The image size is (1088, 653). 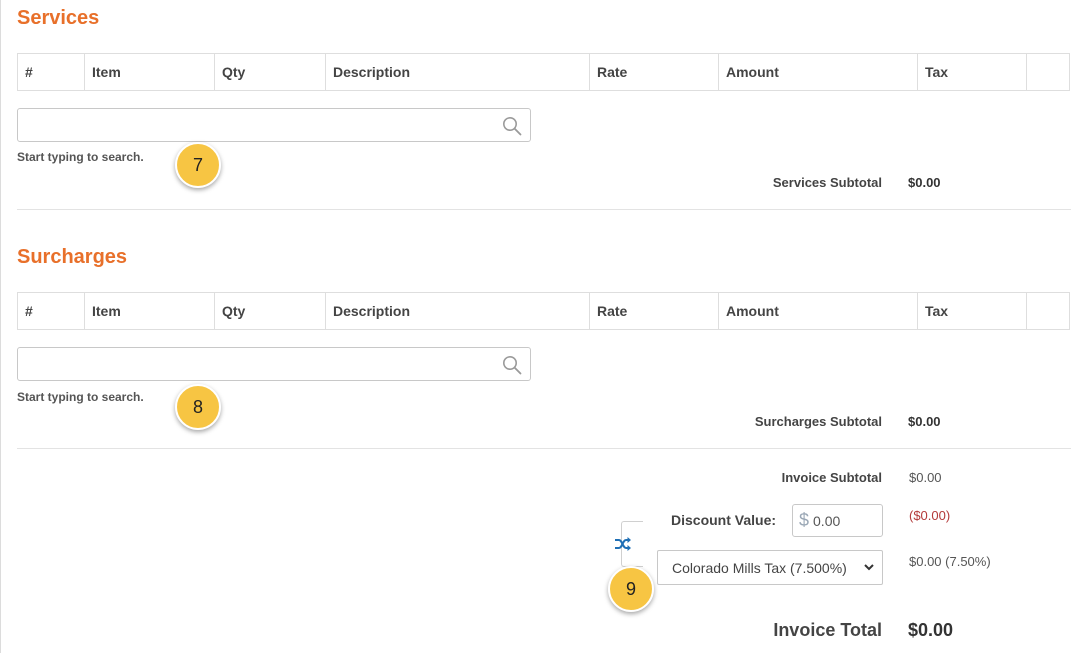 What do you see at coordinates (198, 407) in the screenshot?
I see `step-badge-8: 8` at bounding box center [198, 407].